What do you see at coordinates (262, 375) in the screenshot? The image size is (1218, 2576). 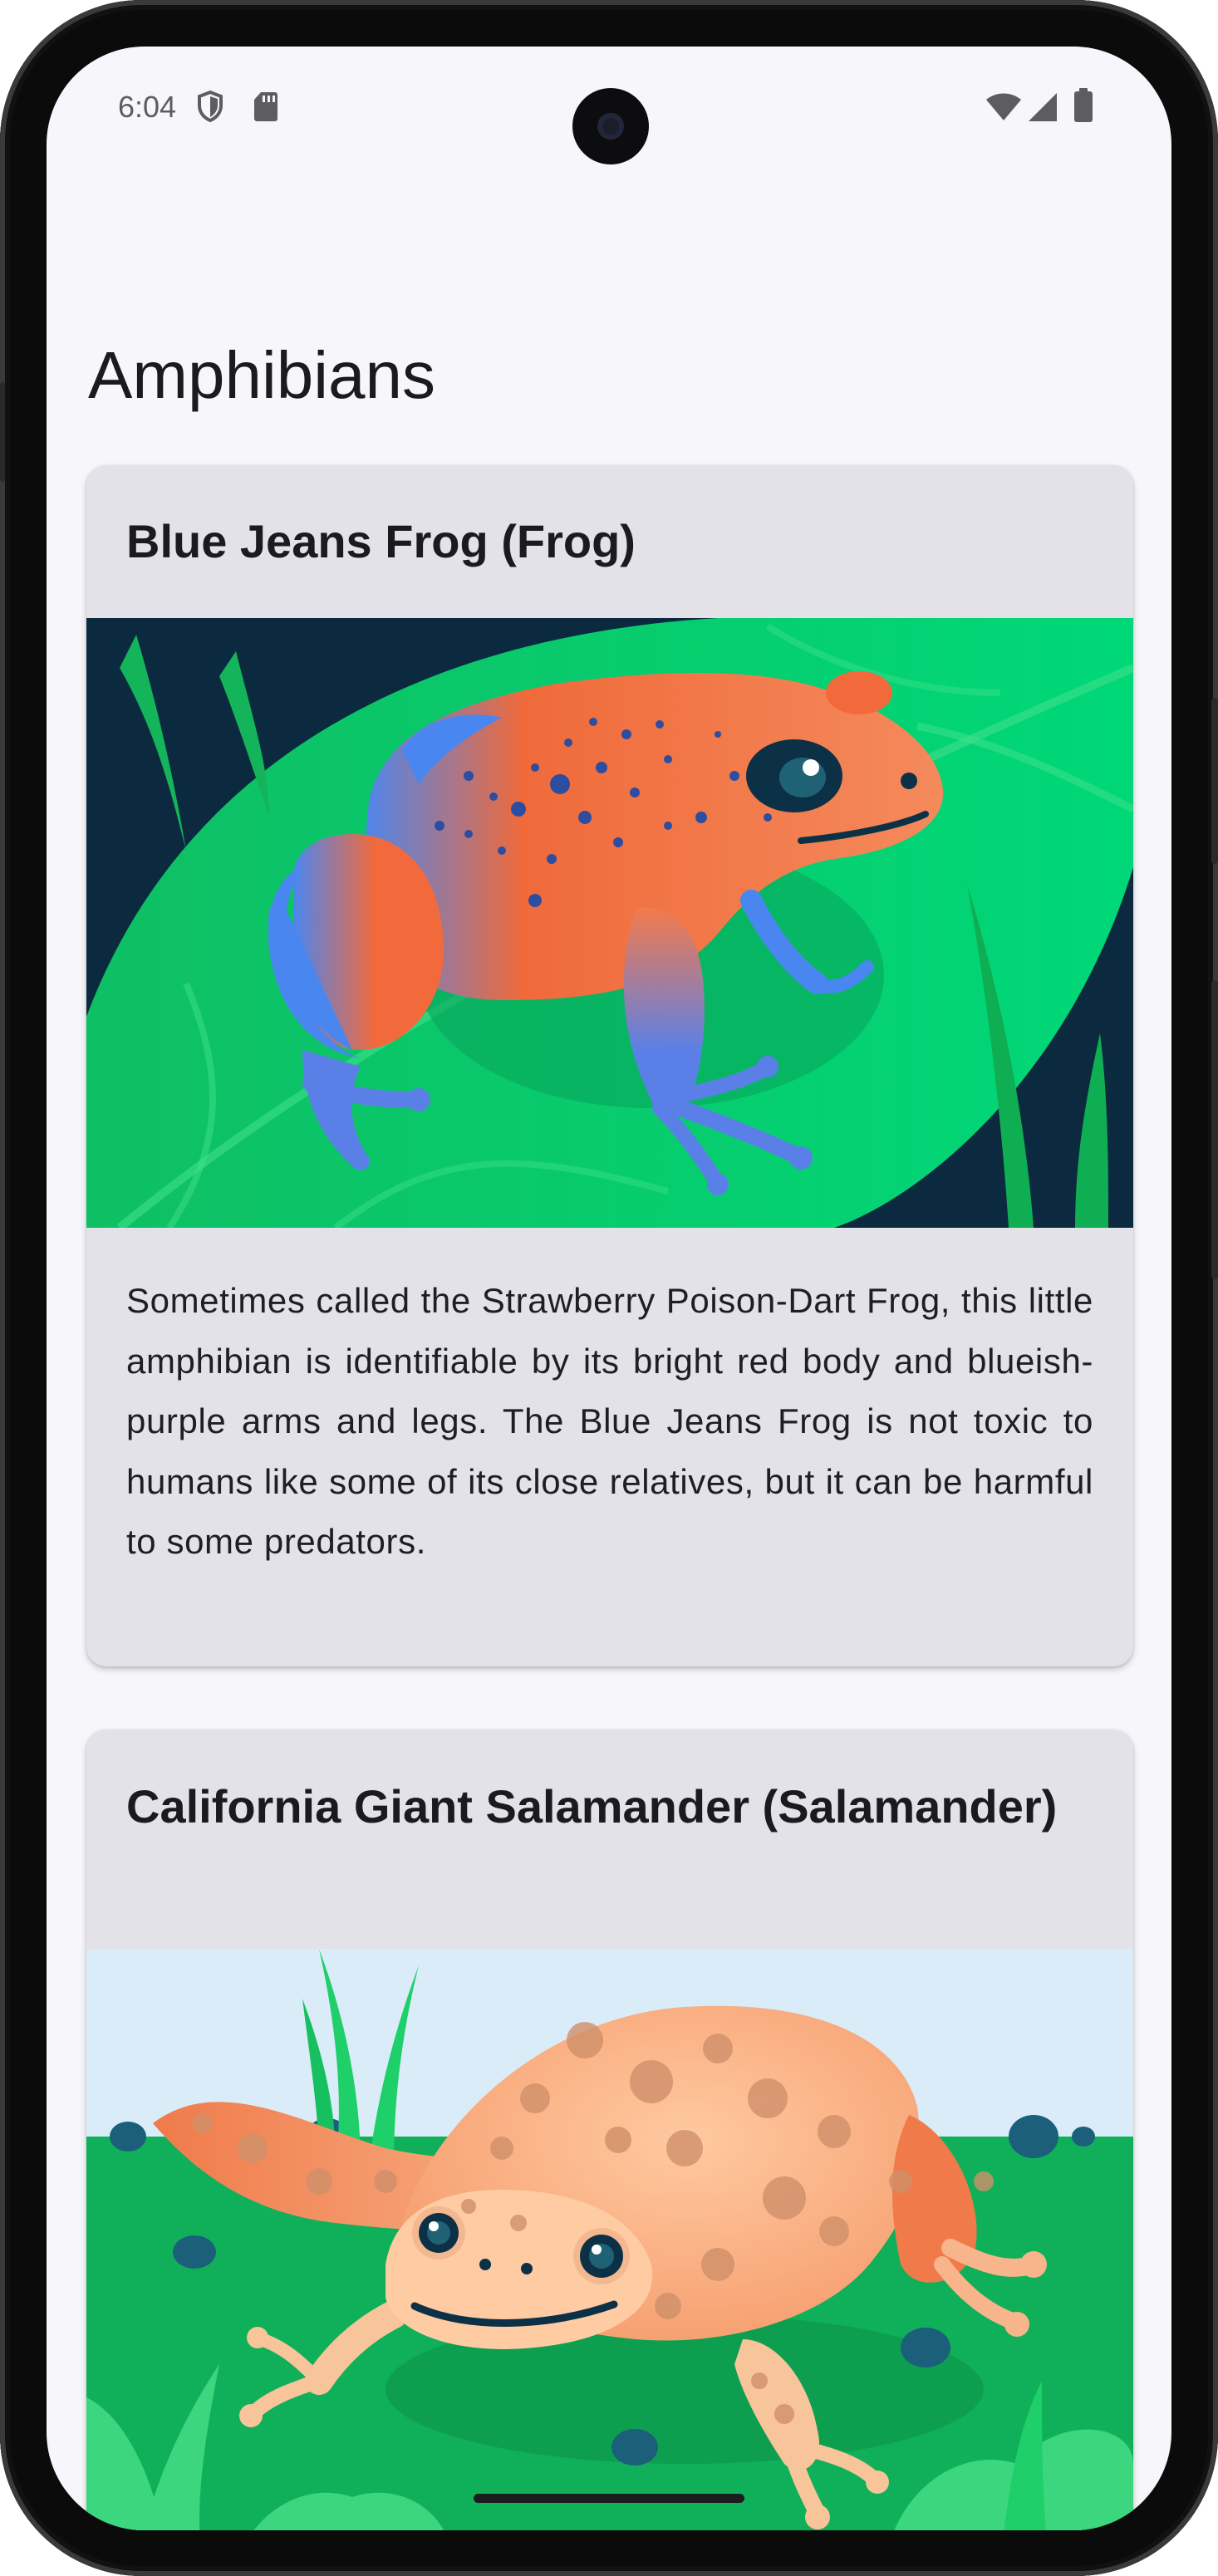 I see `page-title: Amphibians` at bounding box center [262, 375].